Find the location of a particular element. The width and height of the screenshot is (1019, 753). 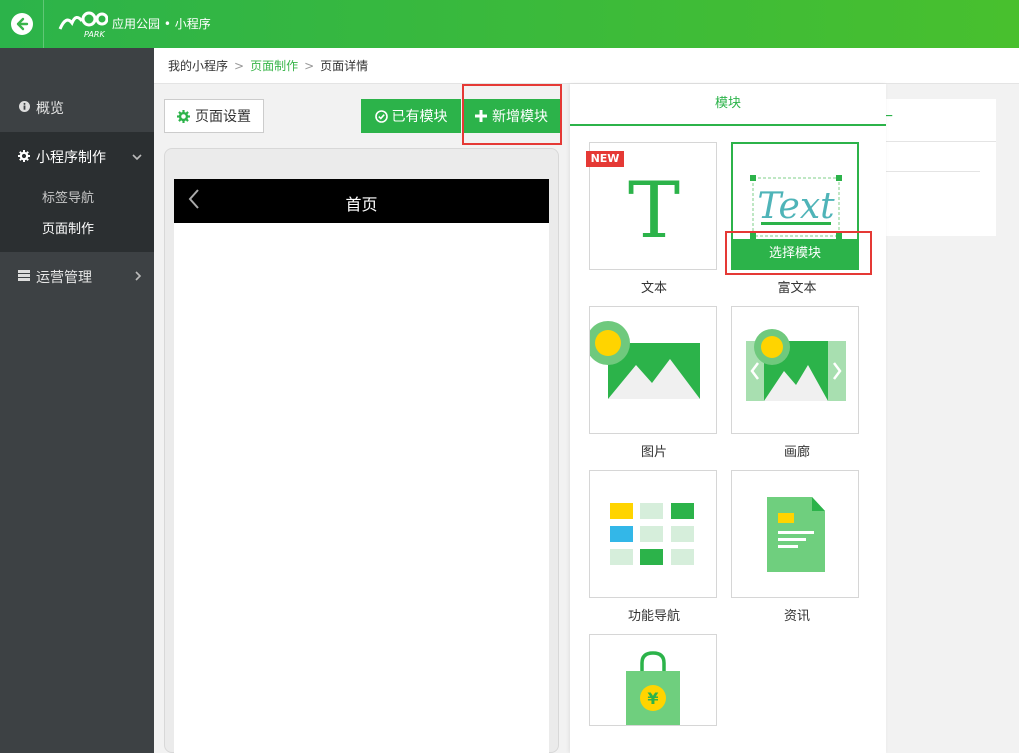

image-icon is located at coordinates (645, 360).